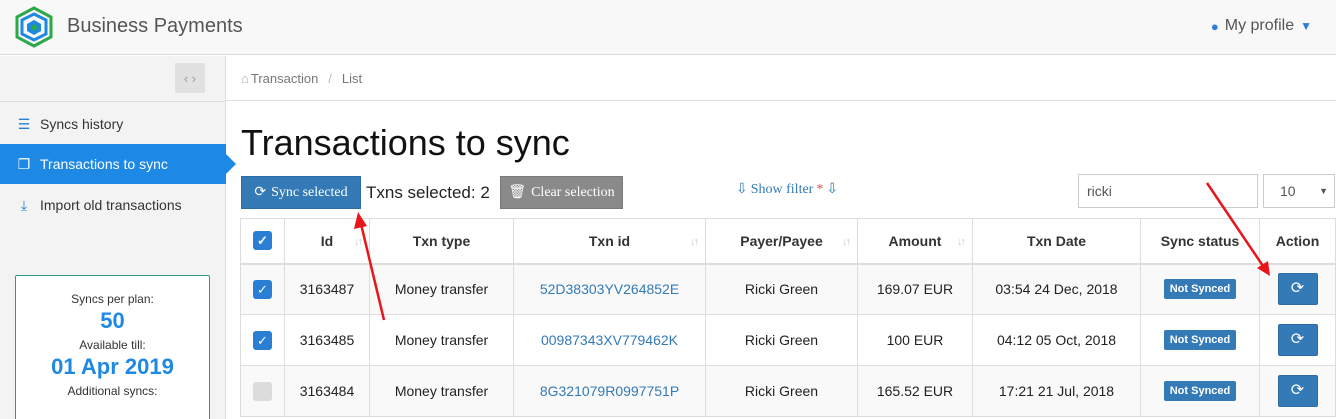 This screenshot has height=419, width=1336. What do you see at coordinates (1168, 191) in the screenshot?
I see `search-input` at bounding box center [1168, 191].